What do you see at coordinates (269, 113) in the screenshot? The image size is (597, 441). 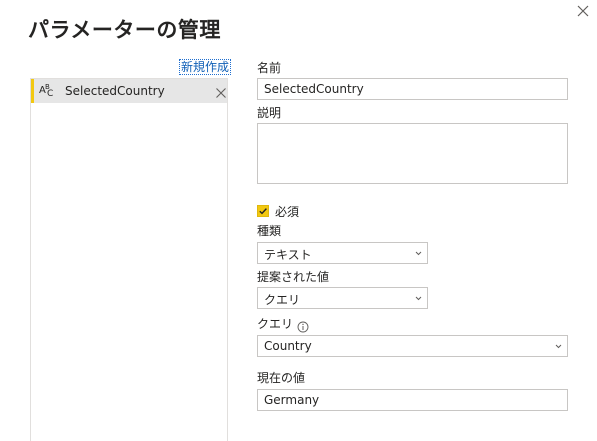 I see `description-label: 説明` at bounding box center [269, 113].